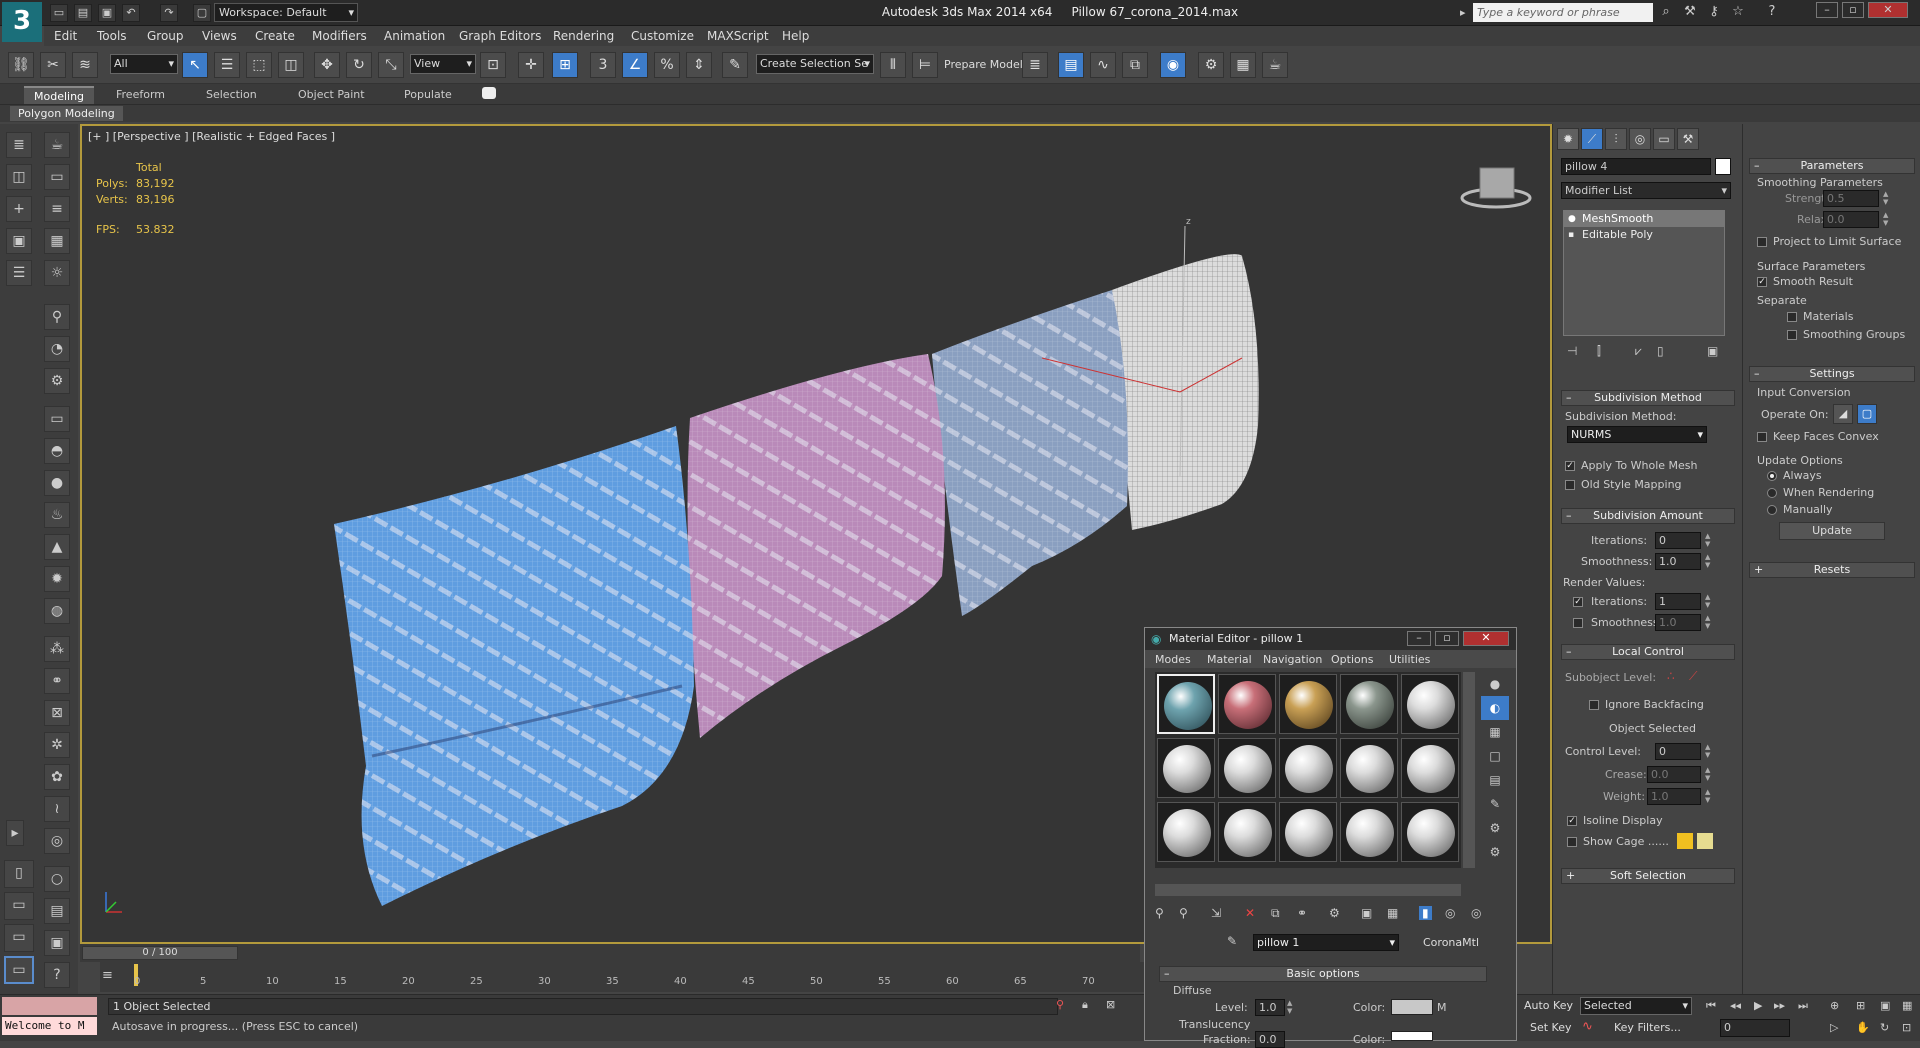 The width and height of the screenshot is (1920, 1048). Describe the element at coordinates (57, 317) in the screenshot. I see `walk-icon: ⚲` at that location.